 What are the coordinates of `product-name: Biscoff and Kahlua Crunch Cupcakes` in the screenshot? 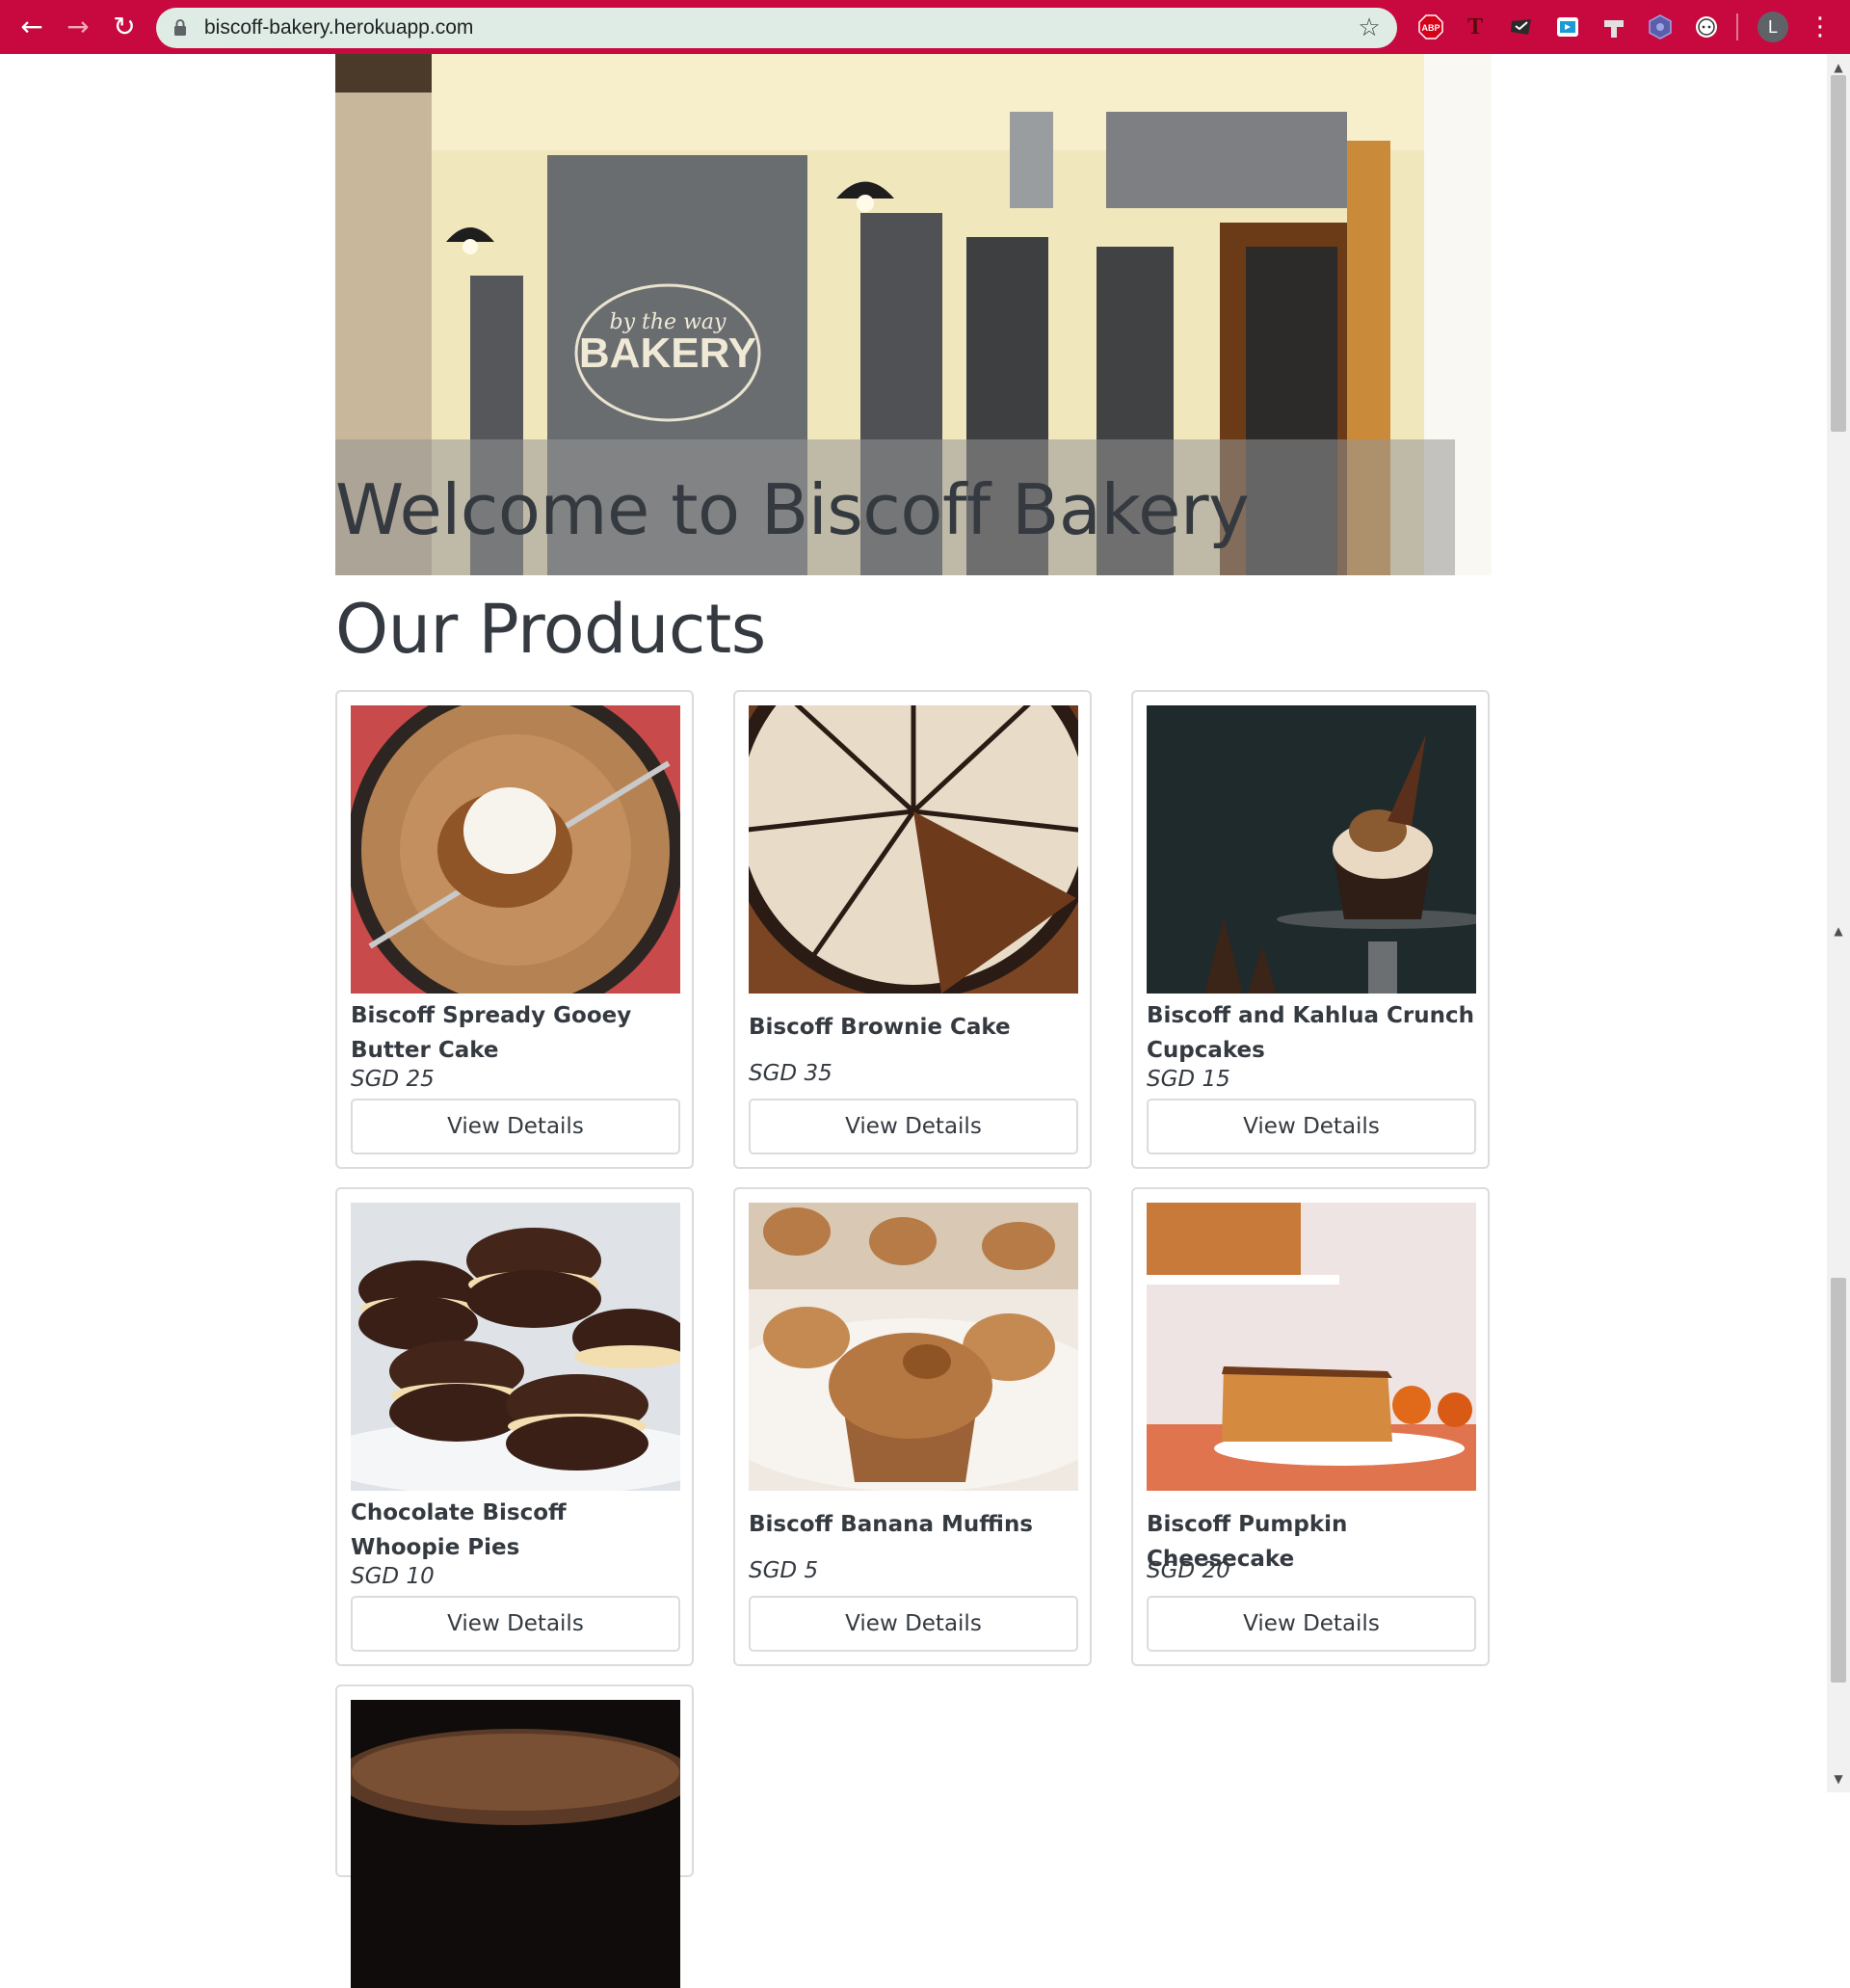 It's located at (1311, 1033).